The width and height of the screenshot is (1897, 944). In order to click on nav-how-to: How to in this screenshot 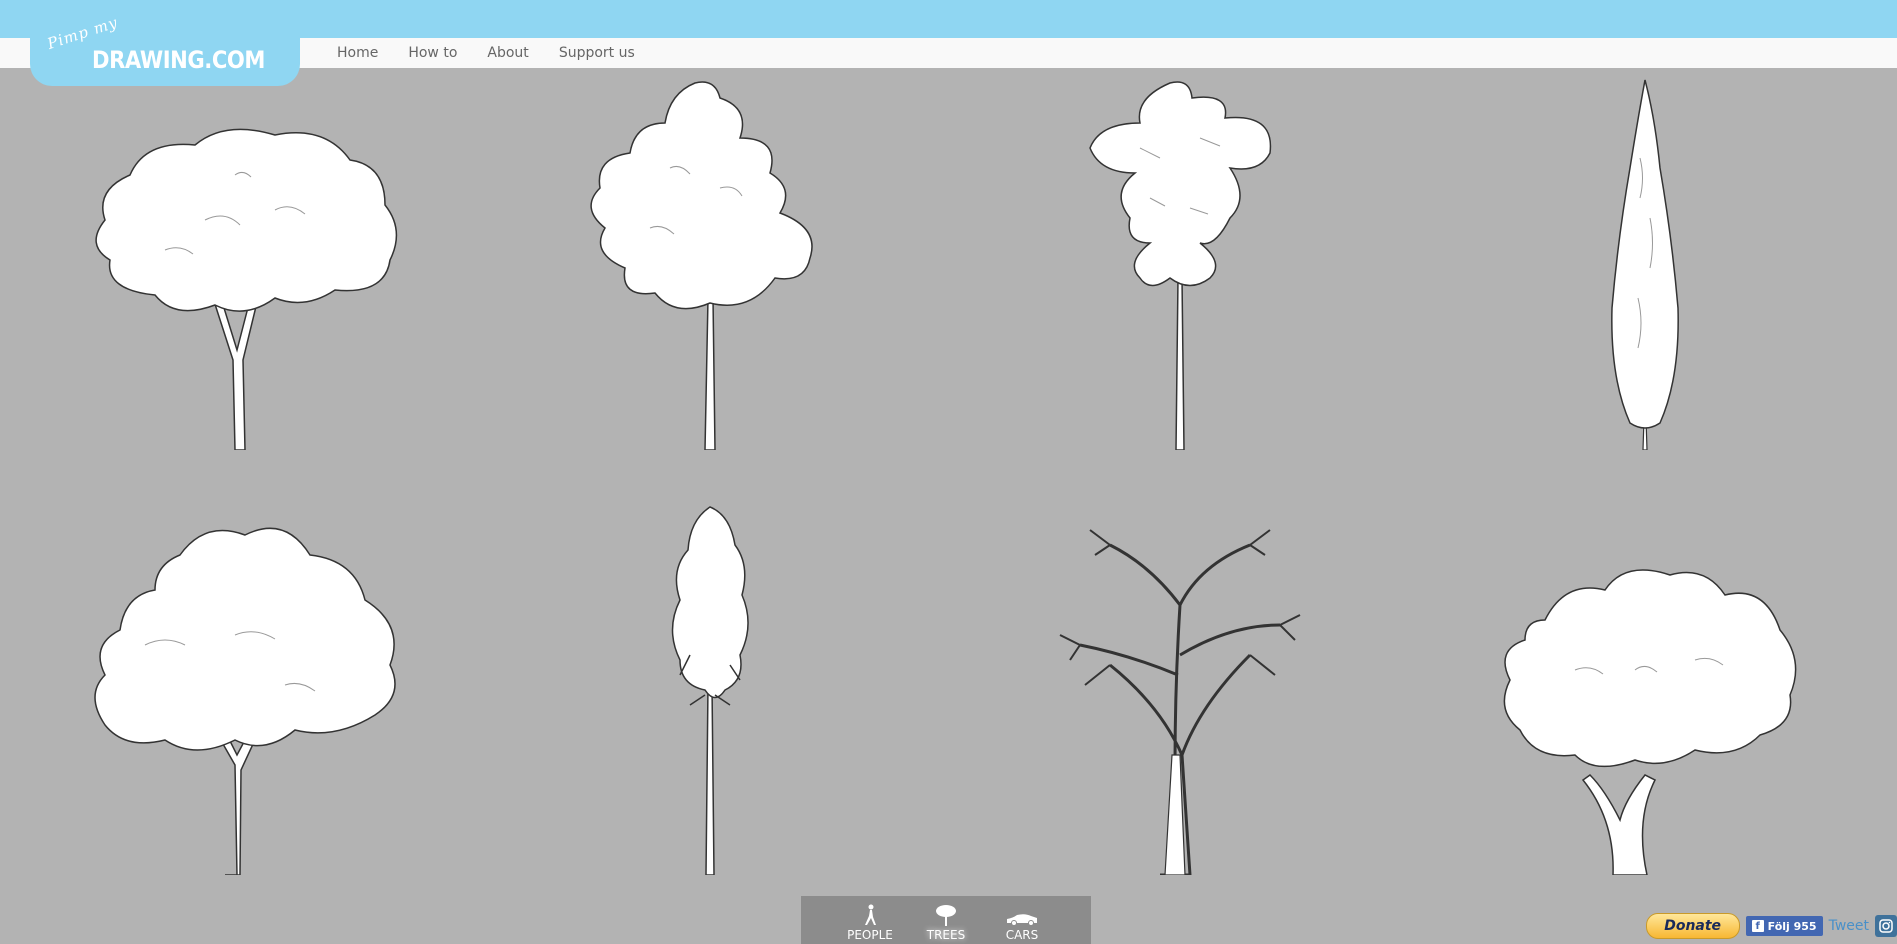, I will do `click(432, 53)`.